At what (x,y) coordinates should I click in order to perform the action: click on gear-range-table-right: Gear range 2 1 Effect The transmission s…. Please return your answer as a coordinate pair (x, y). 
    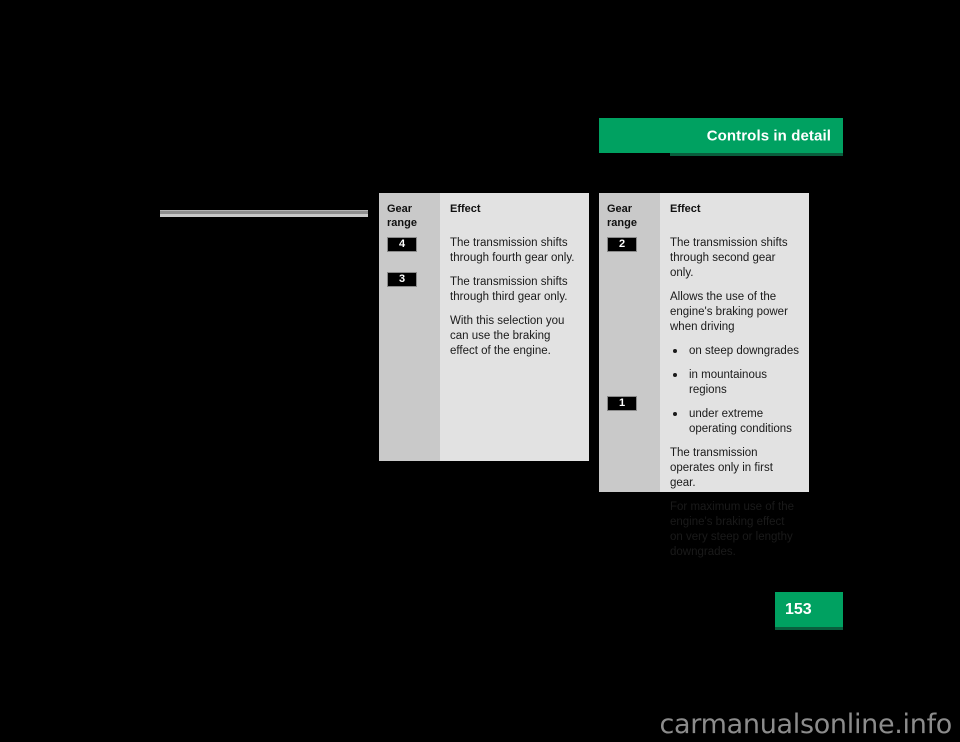
    Looking at the image, I should click on (704, 375).